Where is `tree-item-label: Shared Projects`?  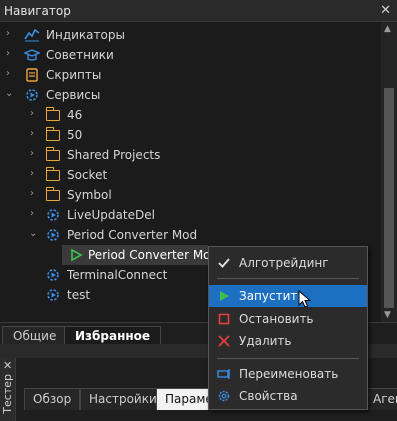 tree-item-label: Shared Projects is located at coordinates (114, 155).